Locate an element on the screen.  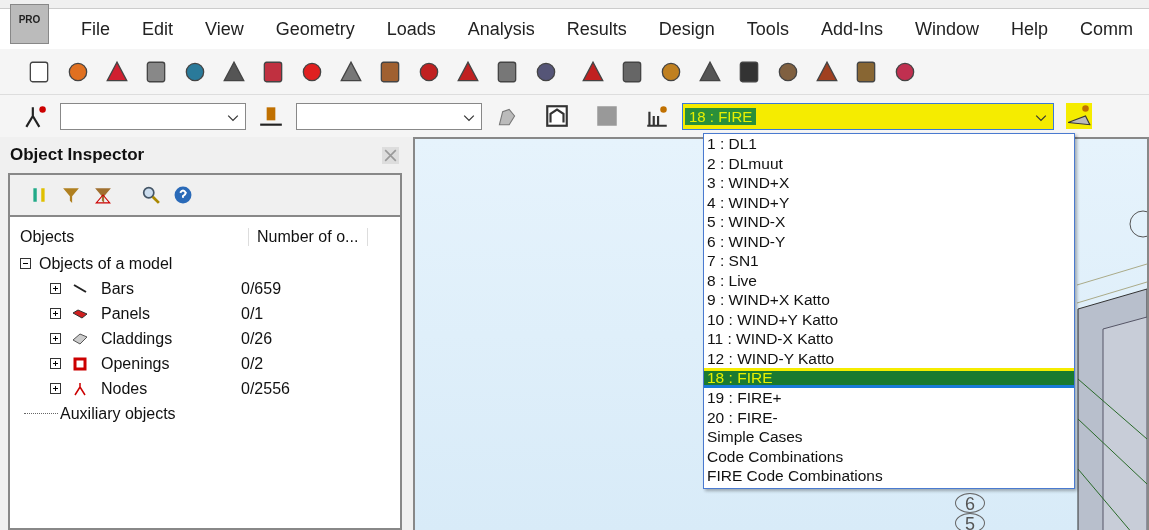
menu-item: Design is located at coordinates (686, 29).